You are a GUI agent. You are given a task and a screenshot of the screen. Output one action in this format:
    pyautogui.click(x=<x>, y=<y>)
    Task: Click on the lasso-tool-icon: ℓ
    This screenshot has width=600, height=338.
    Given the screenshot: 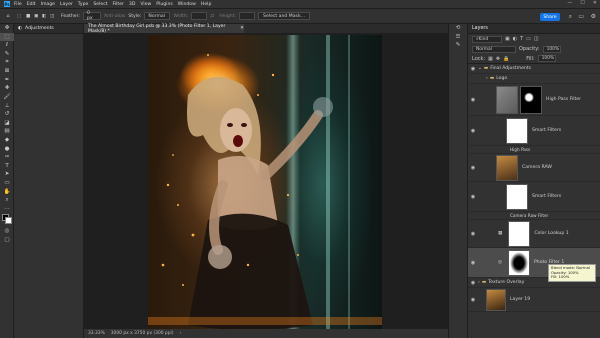 What is the action you would take?
    pyautogui.click(x=7, y=45)
    